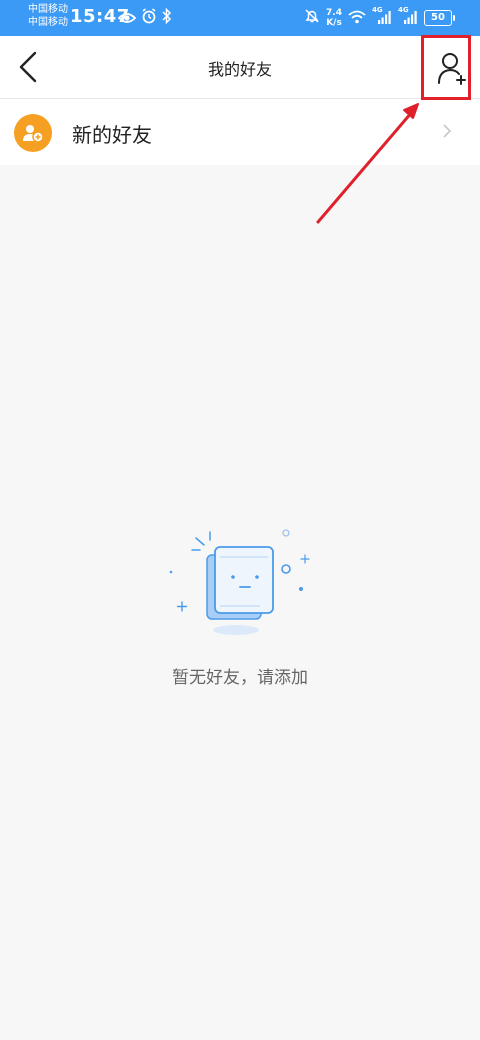 The width and height of the screenshot is (480, 1040). What do you see at coordinates (334, 18) in the screenshot?
I see `net-speed: 7.4 K/s` at bounding box center [334, 18].